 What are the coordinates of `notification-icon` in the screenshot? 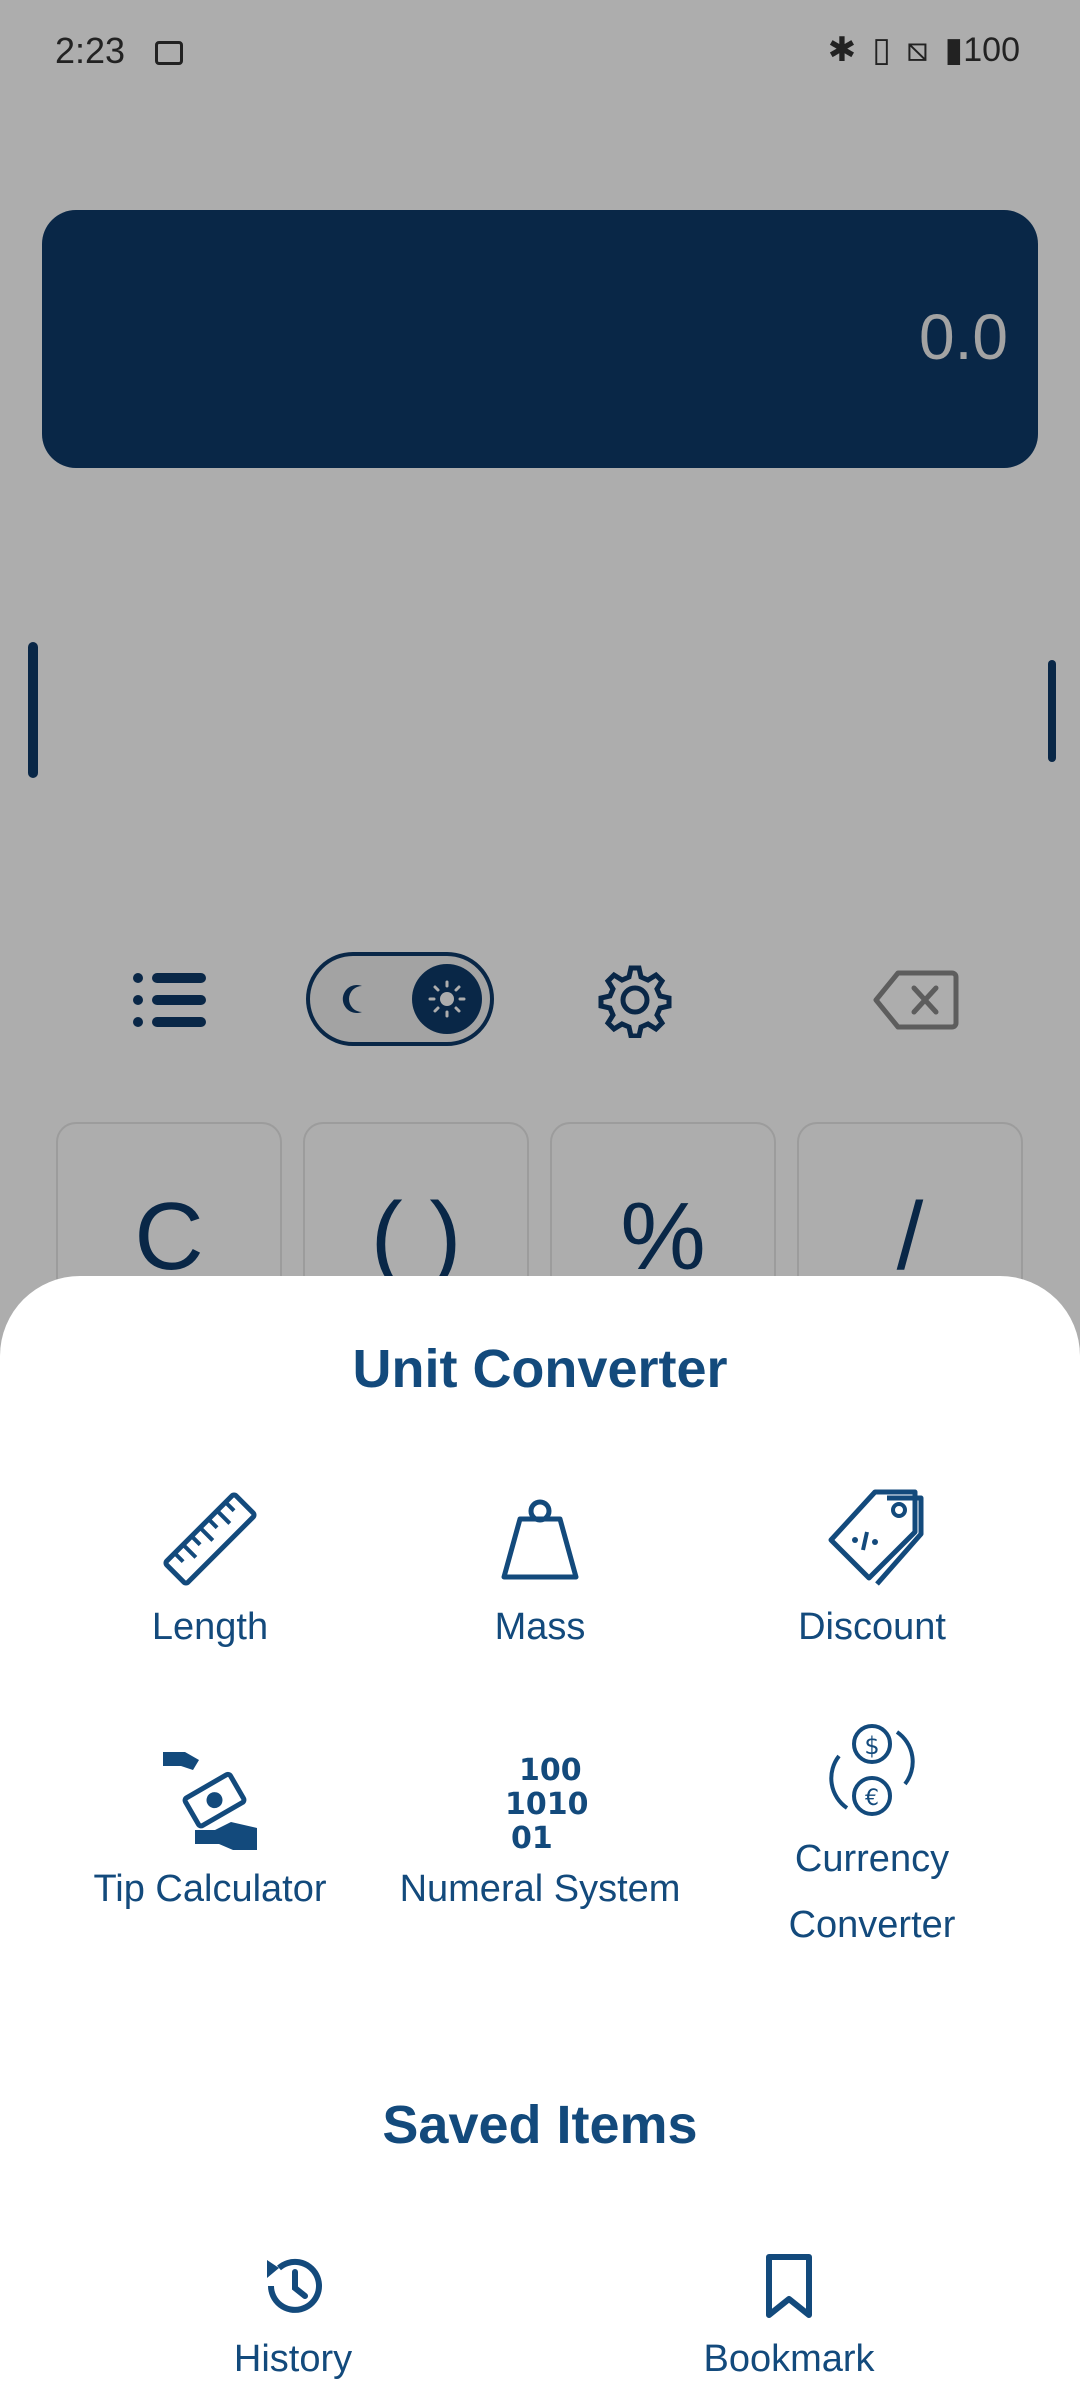 It's located at (169, 53).